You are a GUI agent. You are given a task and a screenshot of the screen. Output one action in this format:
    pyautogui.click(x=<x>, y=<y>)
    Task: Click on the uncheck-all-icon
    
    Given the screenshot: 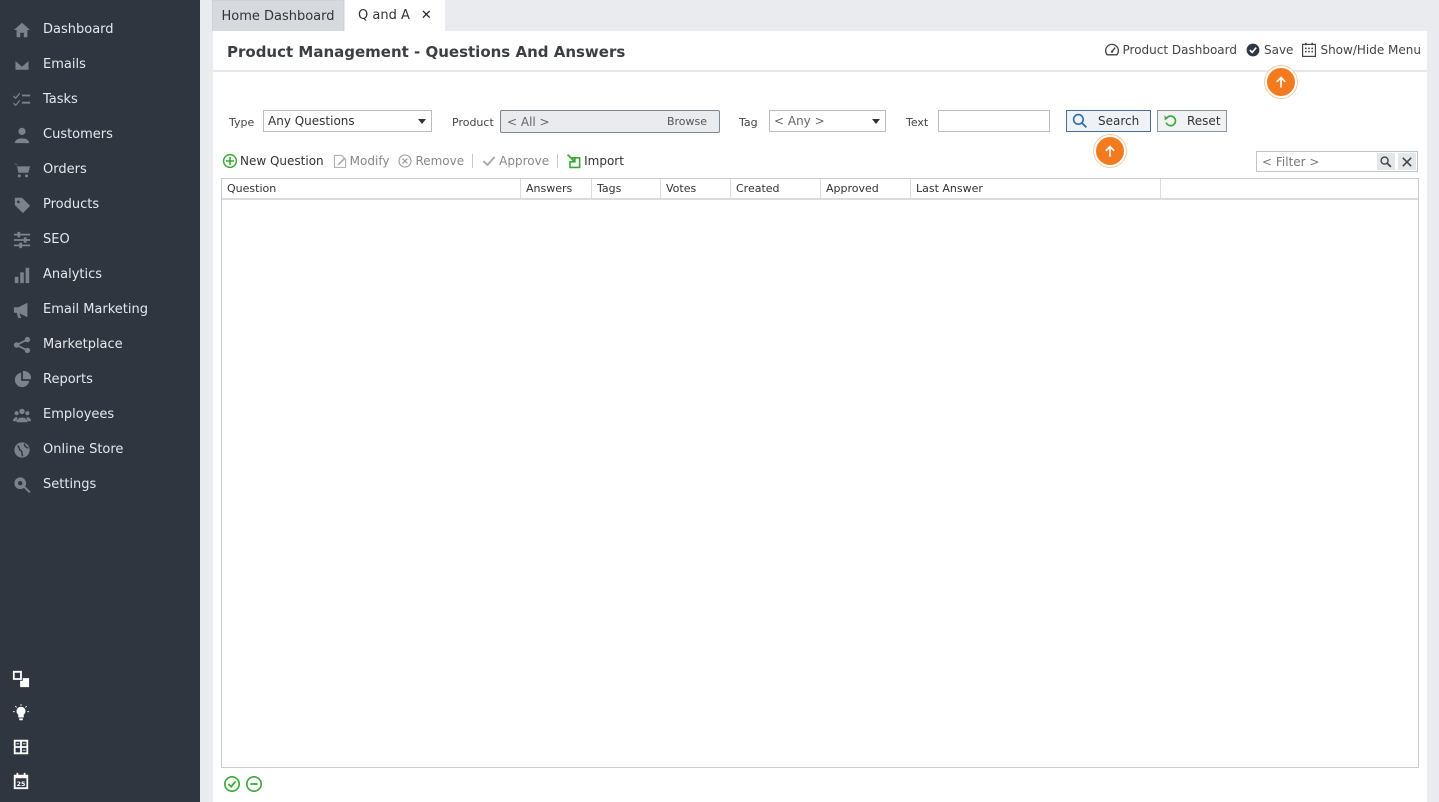 What is the action you would take?
    pyautogui.click(x=254, y=784)
    